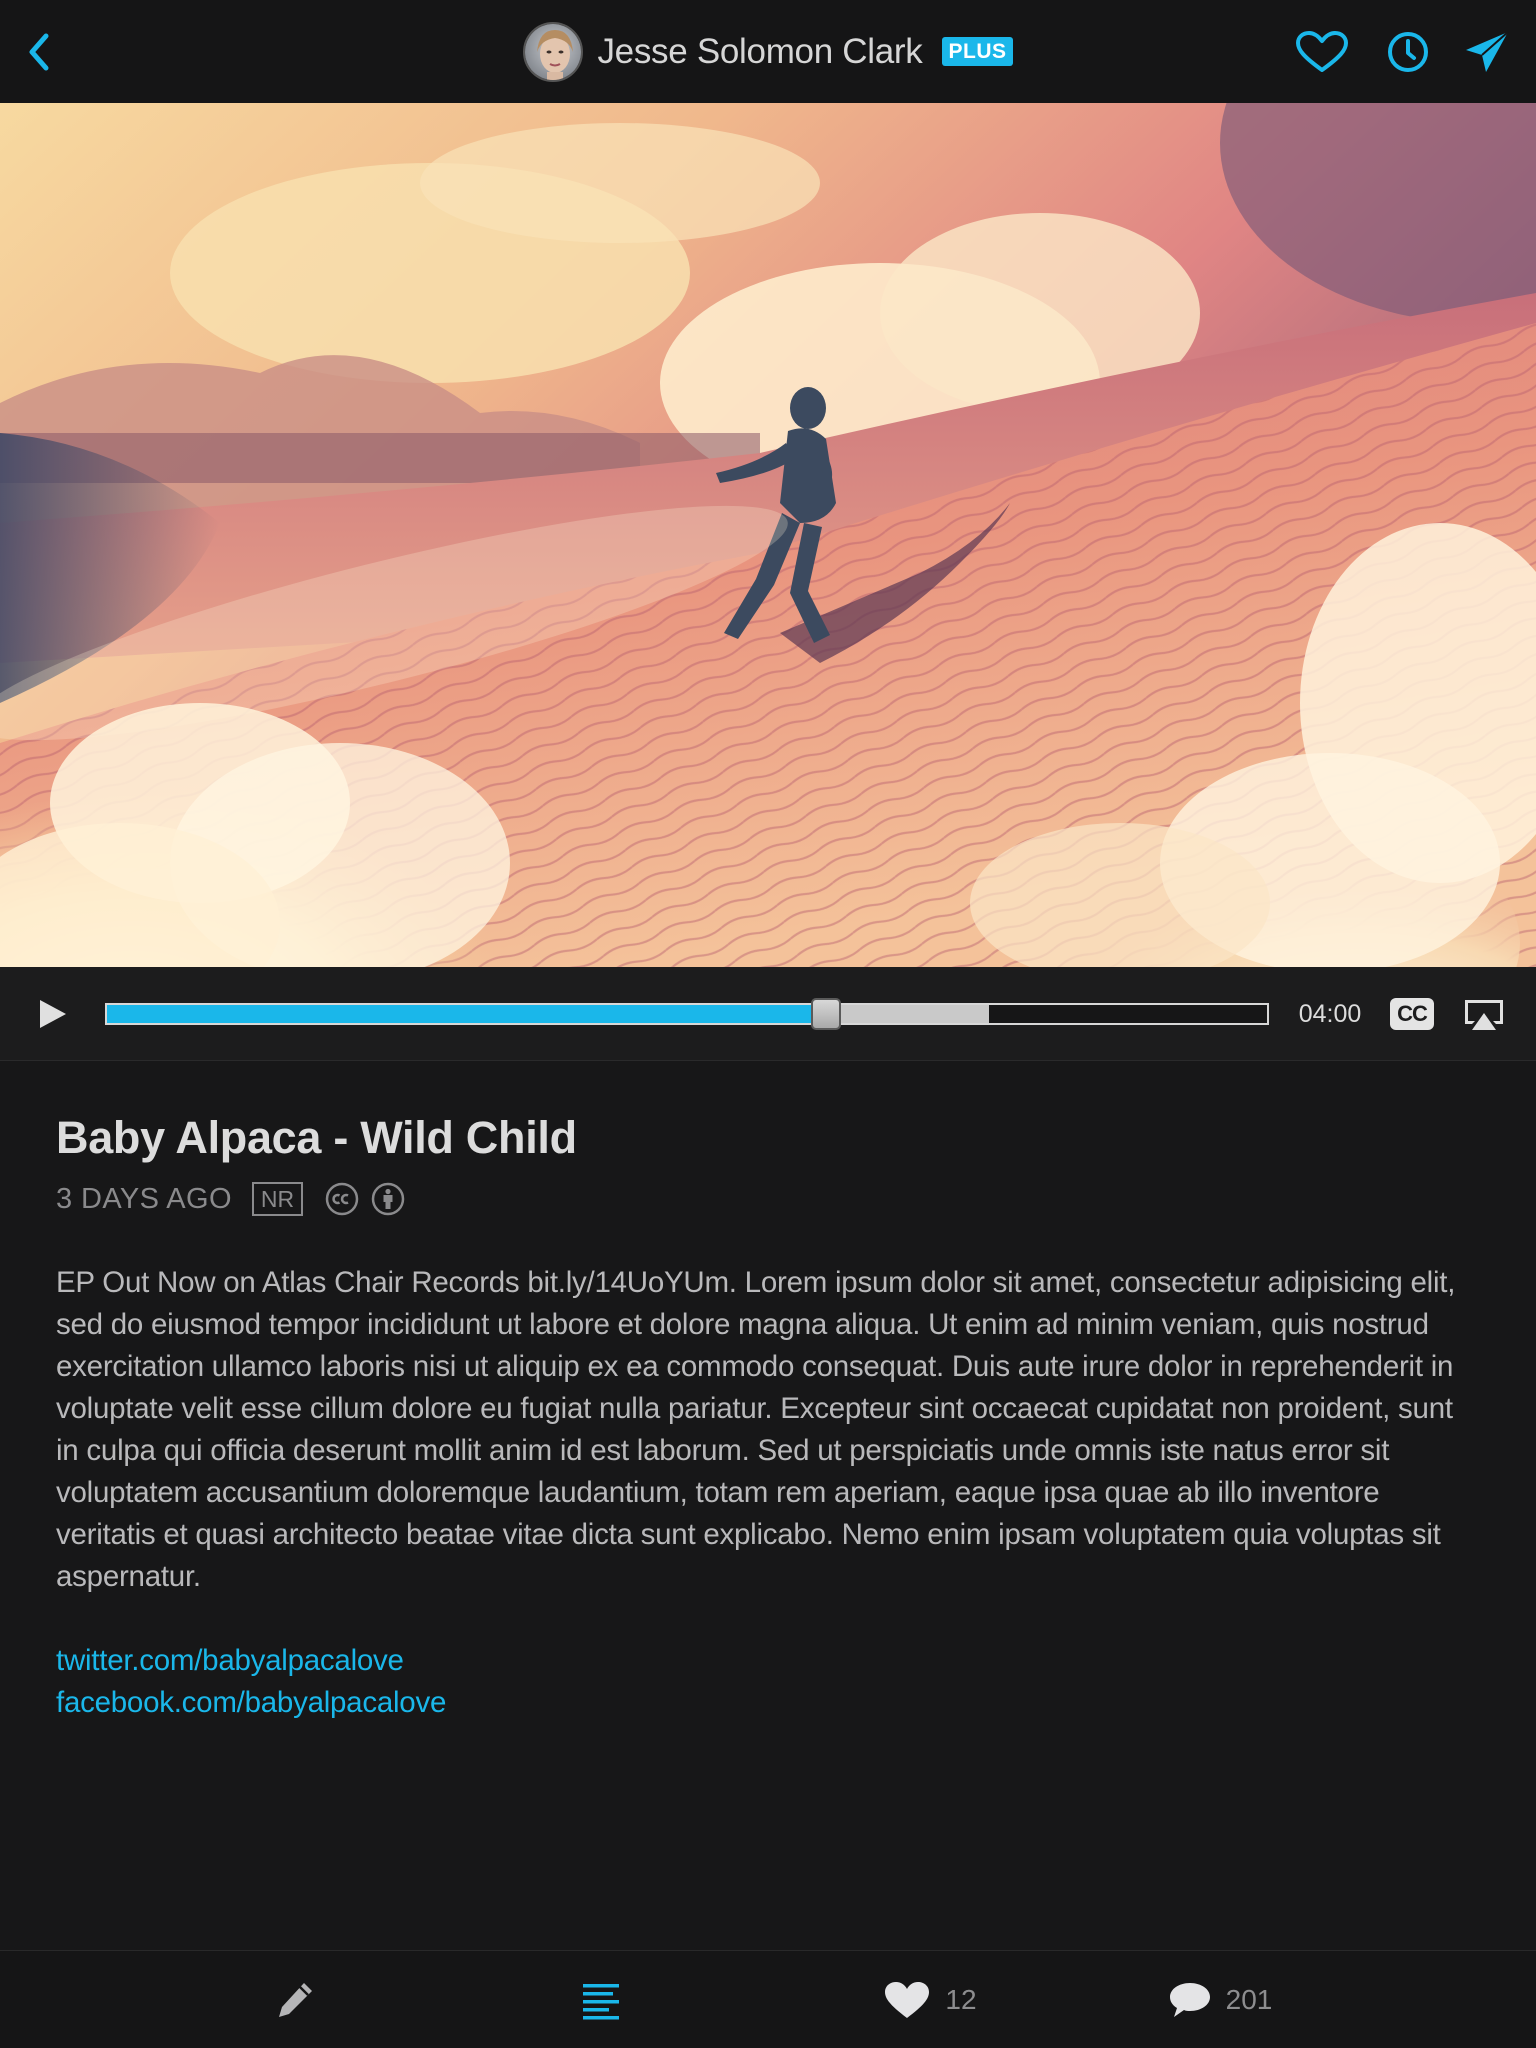  Describe the element at coordinates (761, 1661) in the screenshot. I see `twitter-link: twitter.com/babyalpacalove` at that location.